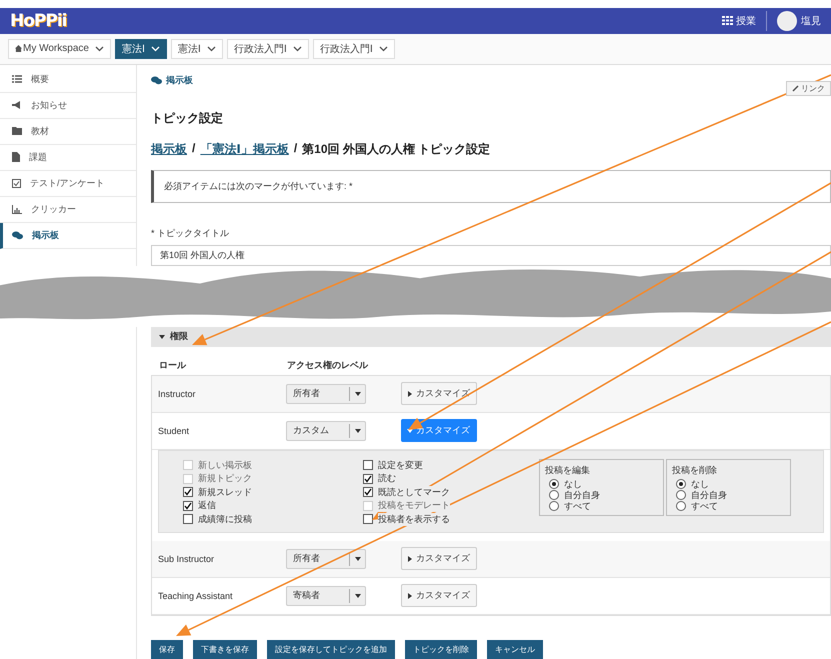 The height and width of the screenshot is (659, 831). I want to click on home-icon, so click(18, 48).